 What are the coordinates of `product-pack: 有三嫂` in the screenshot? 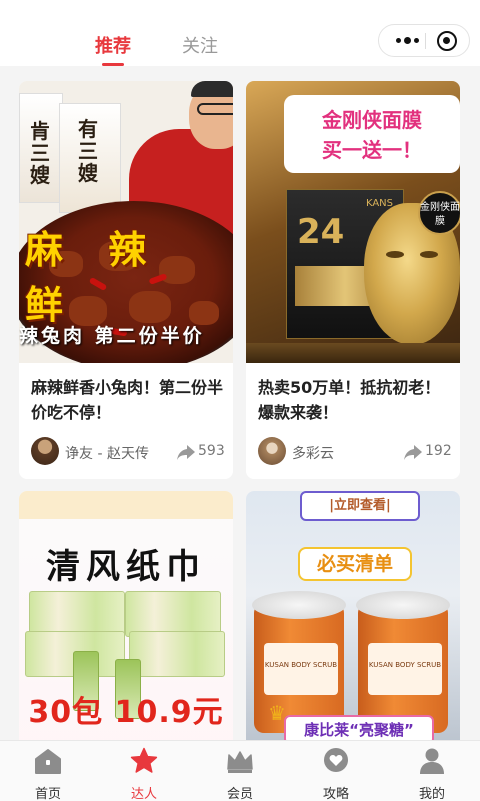 It's located at (90, 158).